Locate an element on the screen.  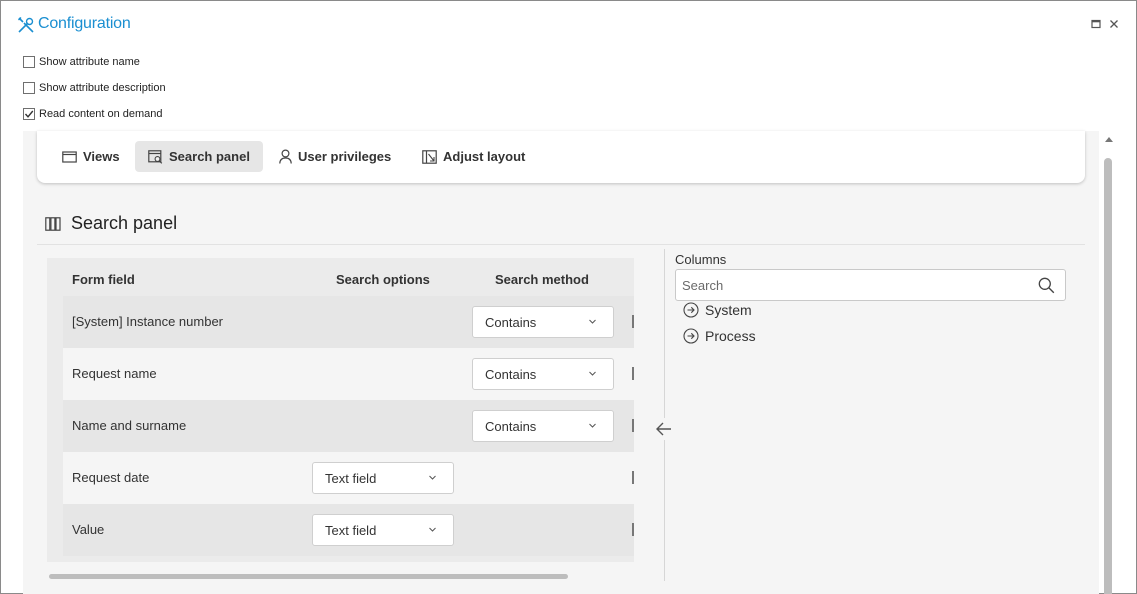
table-row: Request name Contains is located at coordinates (348, 374).